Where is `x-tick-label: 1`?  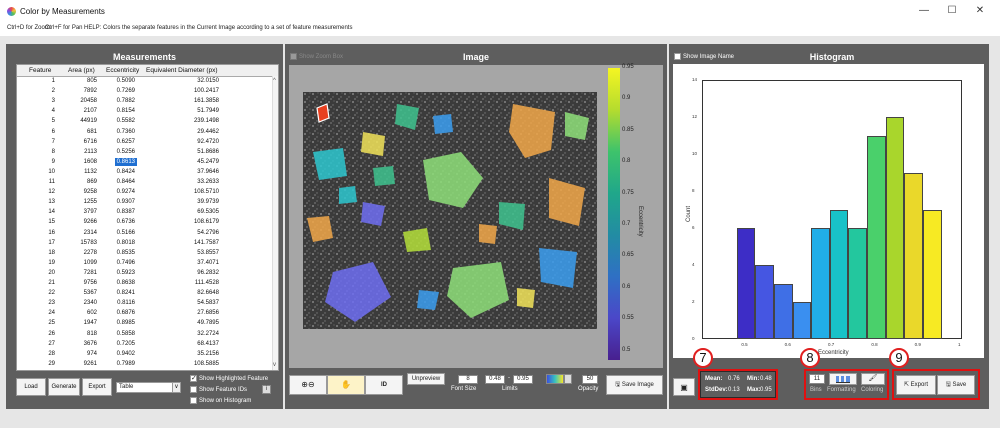
x-tick-label: 1 is located at coordinates (959, 344).